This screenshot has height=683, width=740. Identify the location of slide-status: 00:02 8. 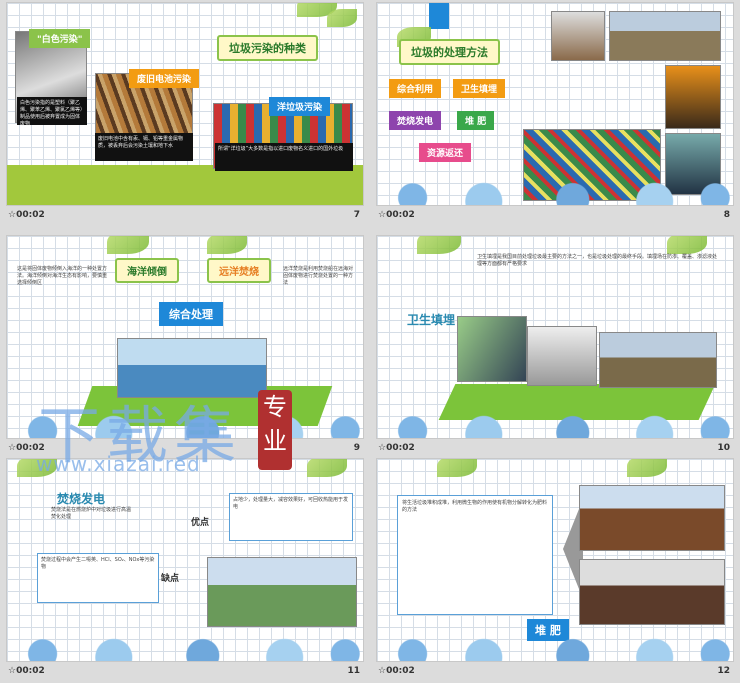
(555, 216).